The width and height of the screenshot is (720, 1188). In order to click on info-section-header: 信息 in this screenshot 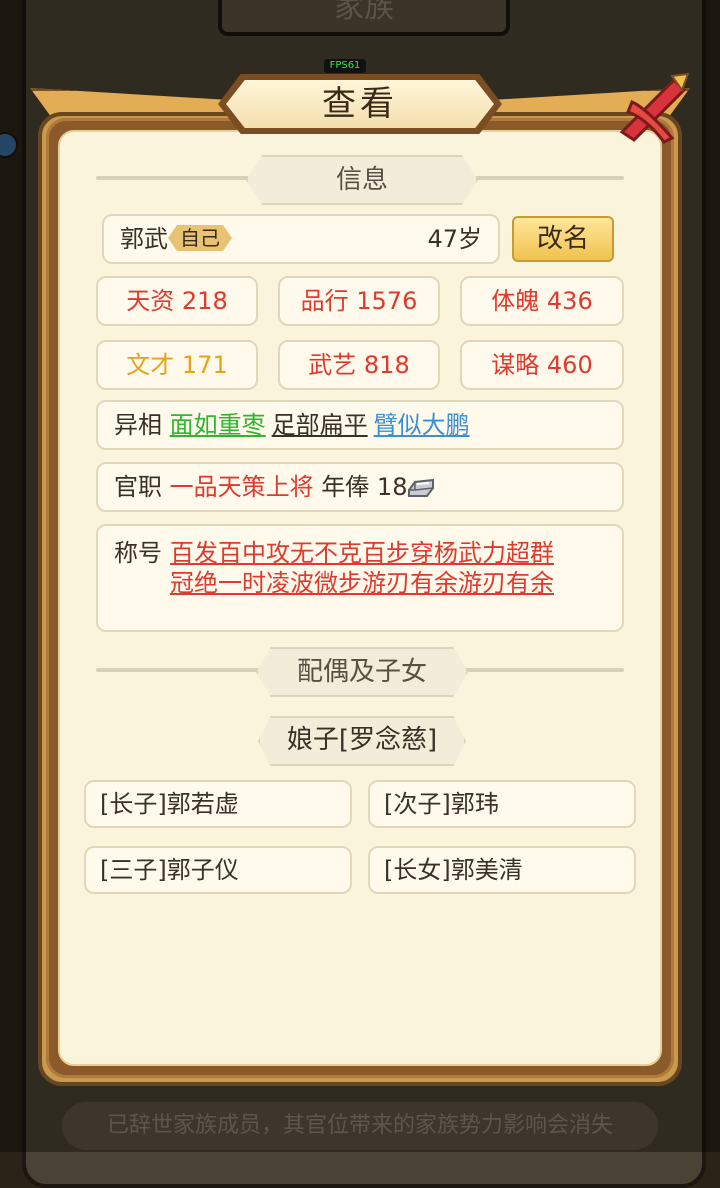, I will do `click(362, 180)`.